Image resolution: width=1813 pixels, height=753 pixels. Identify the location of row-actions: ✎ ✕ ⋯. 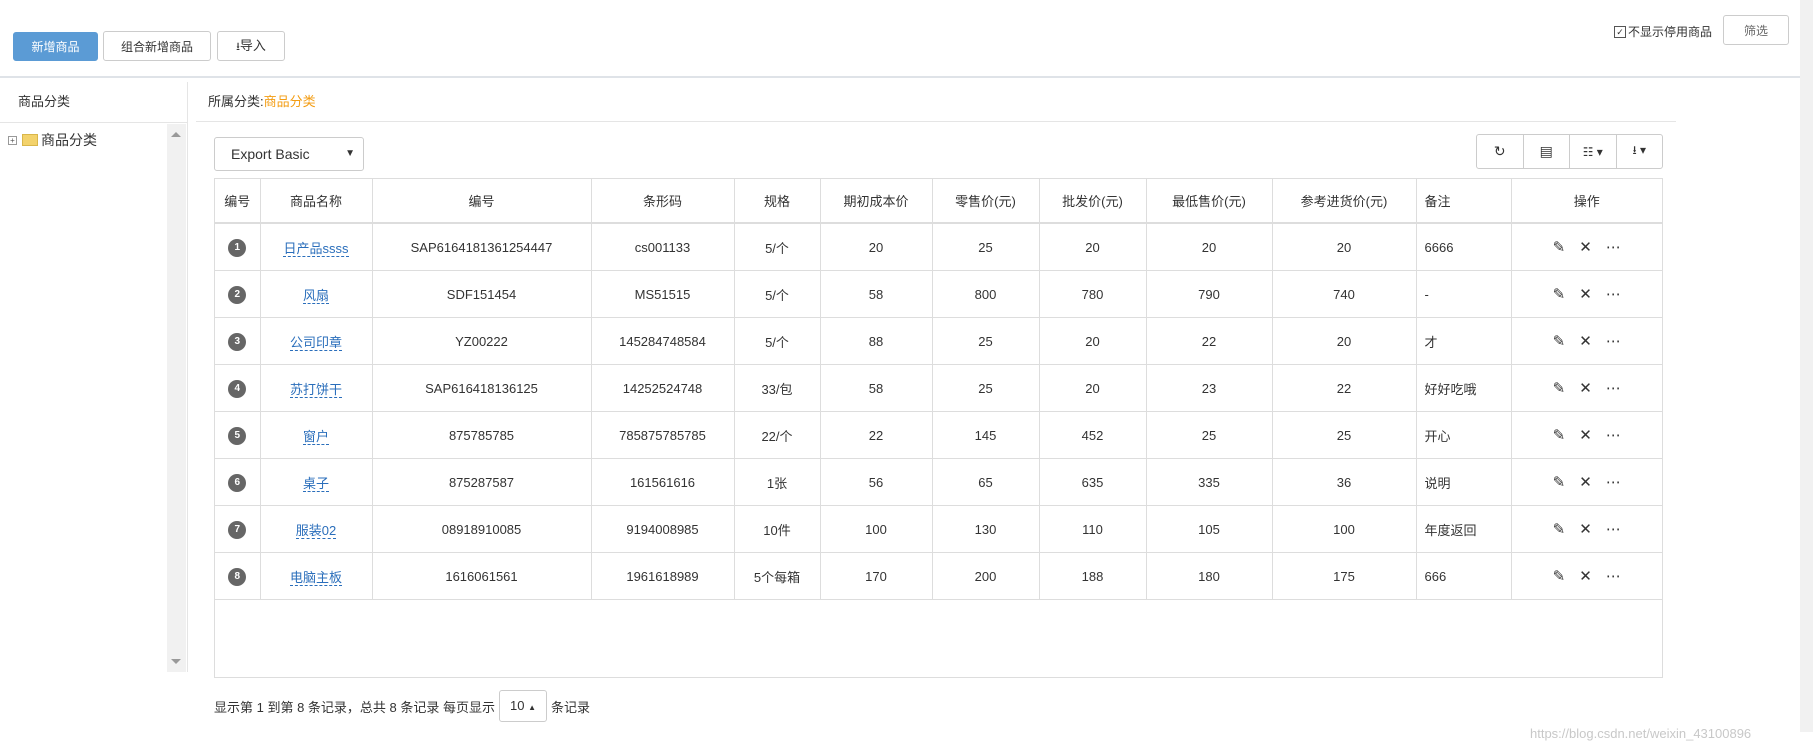
(1586, 529).